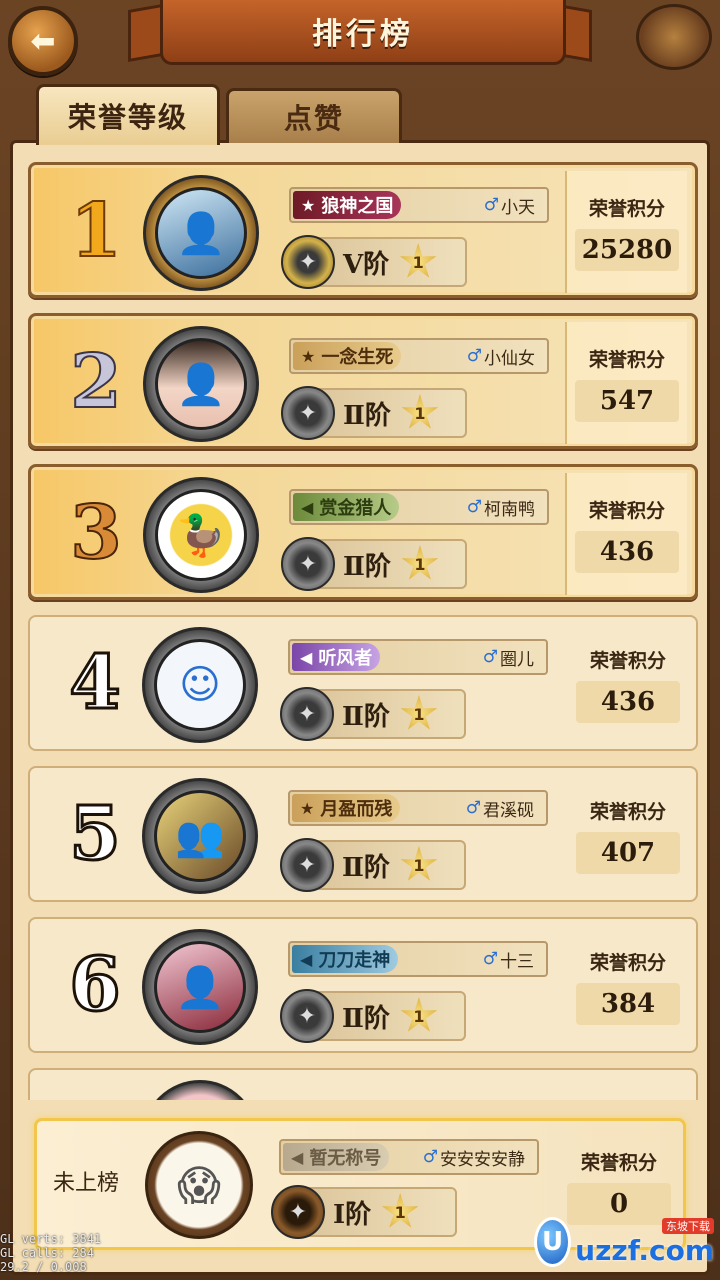  I want to click on player-name-text: 十三, so click(517, 961).